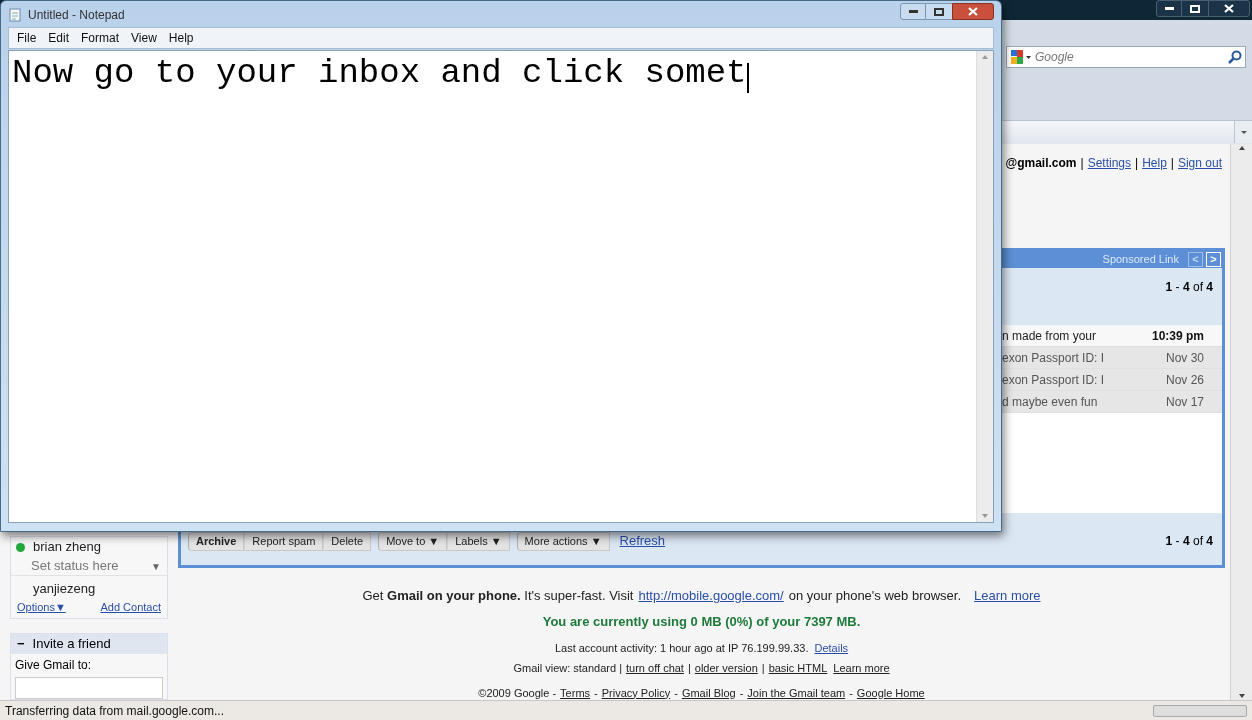 Image resolution: width=1252 pixels, height=720 pixels. I want to click on footer-link: Privacy Policy, so click(636, 692).